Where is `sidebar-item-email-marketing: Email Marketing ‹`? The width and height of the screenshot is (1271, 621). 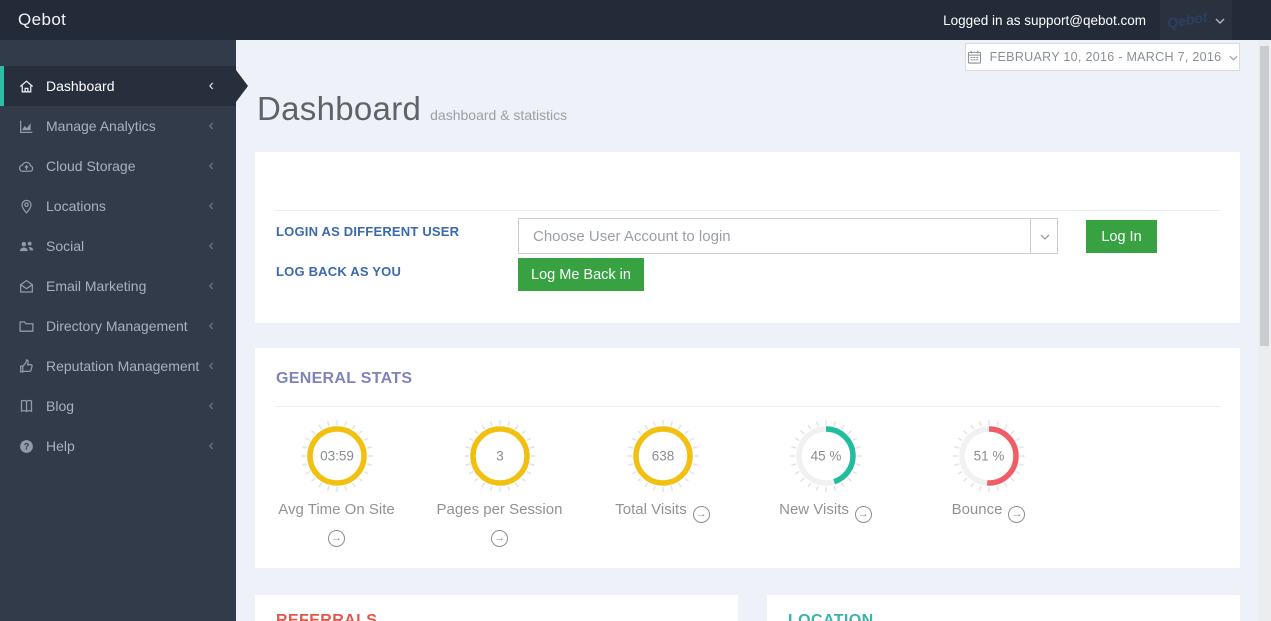
sidebar-item-email-marketing: Email Marketing ‹ is located at coordinates (118, 286).